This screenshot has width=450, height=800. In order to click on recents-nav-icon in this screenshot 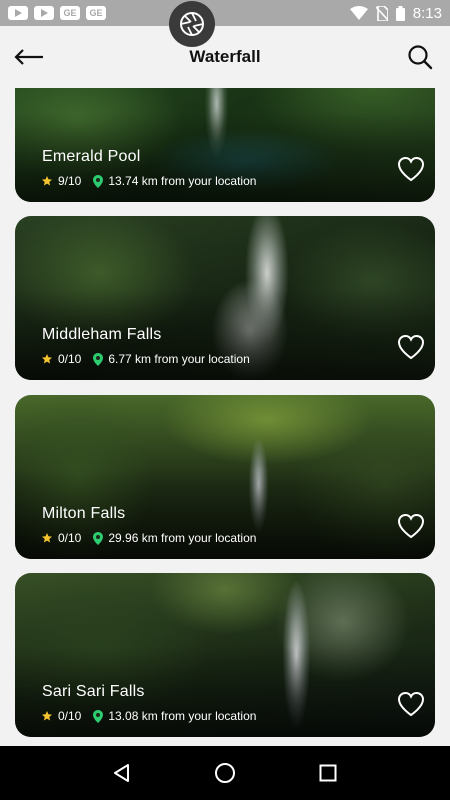, I will do `click(328, 773)`.